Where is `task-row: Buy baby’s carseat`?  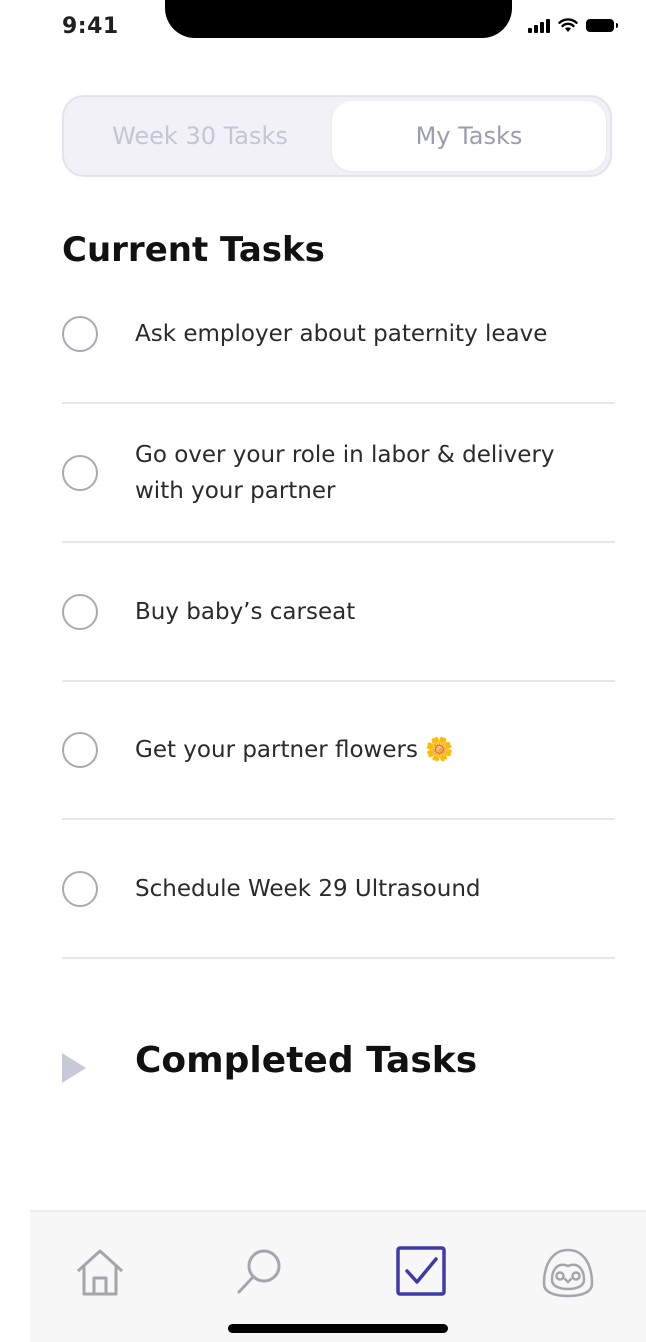 task-row: Buy baby’s carseat is located at coordinates (338, 612).